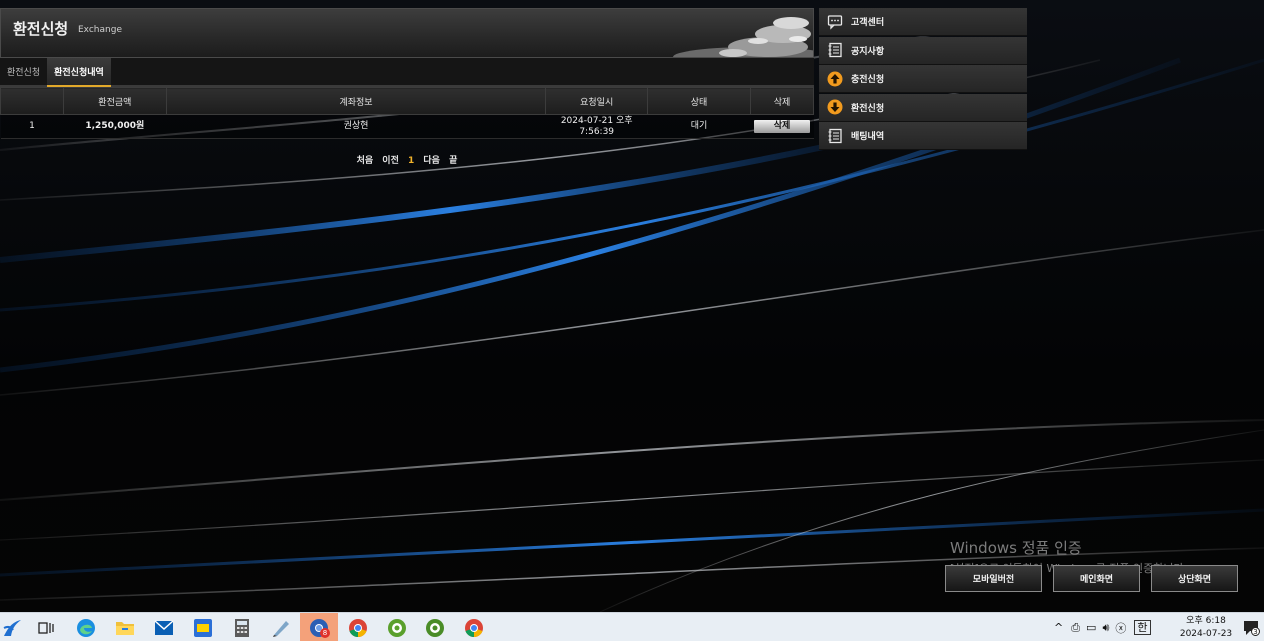 This screenshot has height=641, width=1264. What do you see at coordinates (242, 628) in the screenshot?
I see `calculator-icon` at bounding box center [242, 628].